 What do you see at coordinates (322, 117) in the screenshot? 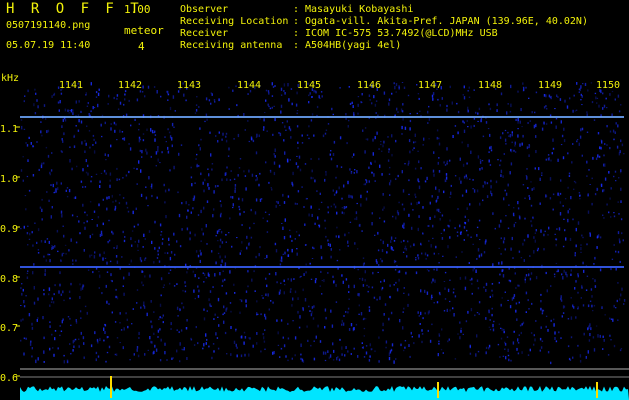
I see `carrier-line-upper` at bounding box center [322, 117].